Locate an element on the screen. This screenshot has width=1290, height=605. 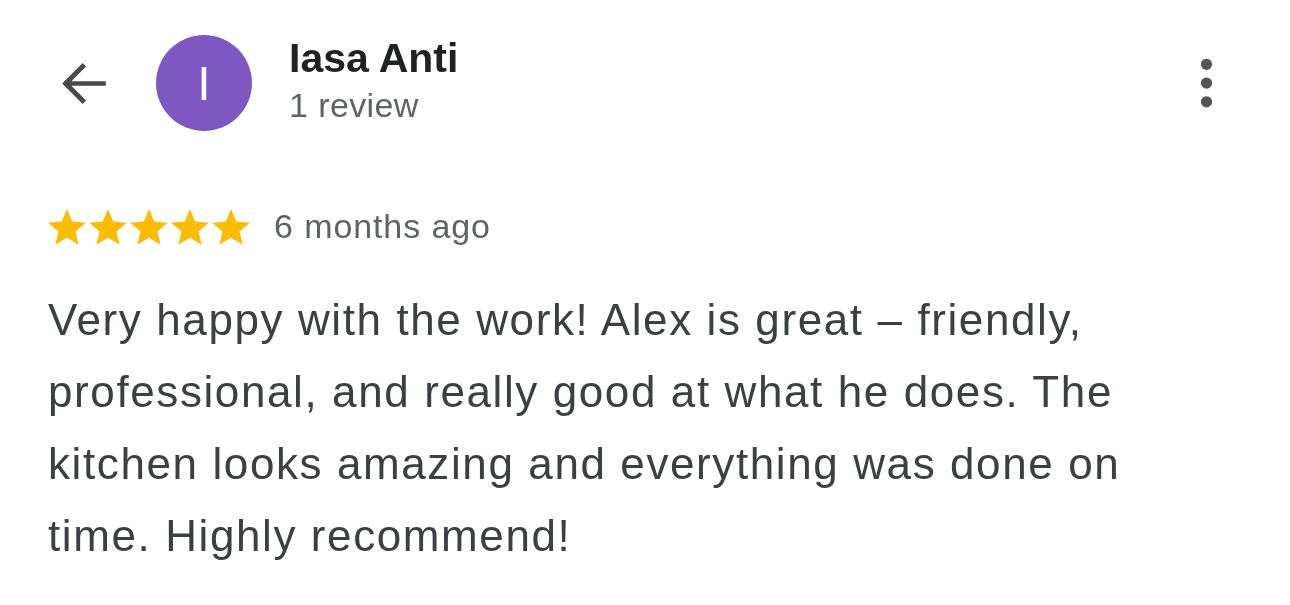
more-vertical-icon is located at coordinates (1206, 83).